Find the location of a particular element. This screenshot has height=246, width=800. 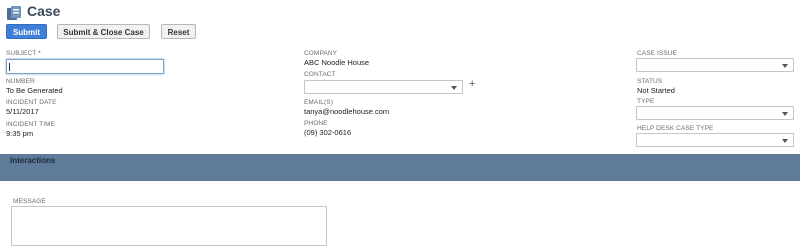

emails-value: tanya@noodlehouse.com is located at coordinates (347, 111).